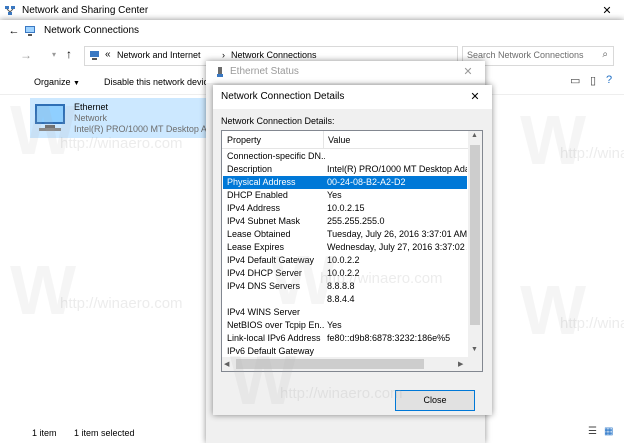 This screenshot has width=624, height=443. I want to click on row-property: Description, so click(250, 169).